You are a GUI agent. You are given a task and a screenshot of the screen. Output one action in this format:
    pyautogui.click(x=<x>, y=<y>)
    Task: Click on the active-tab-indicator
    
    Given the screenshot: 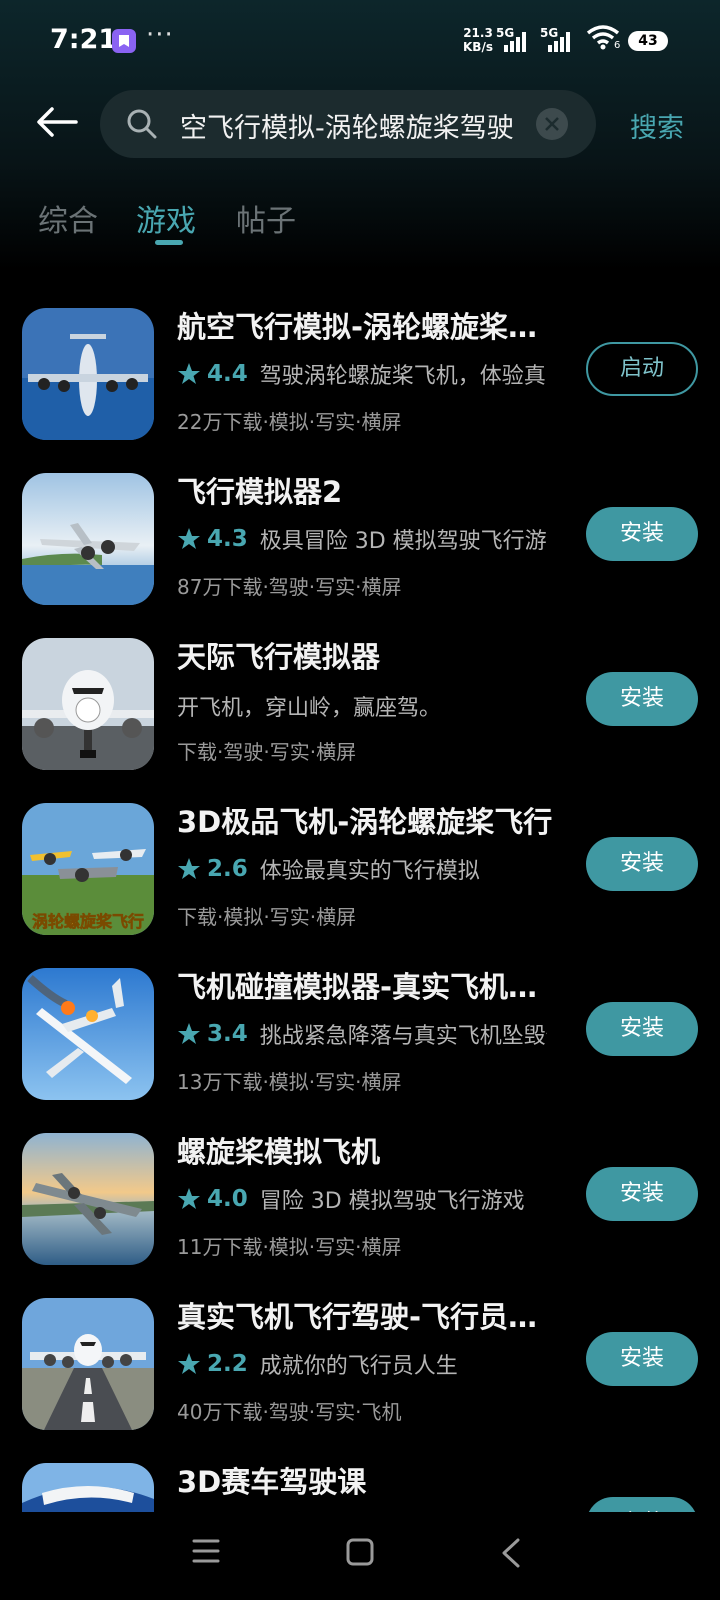 What is the action you would take?
    pyautogui.click(x=169, y=242)
    